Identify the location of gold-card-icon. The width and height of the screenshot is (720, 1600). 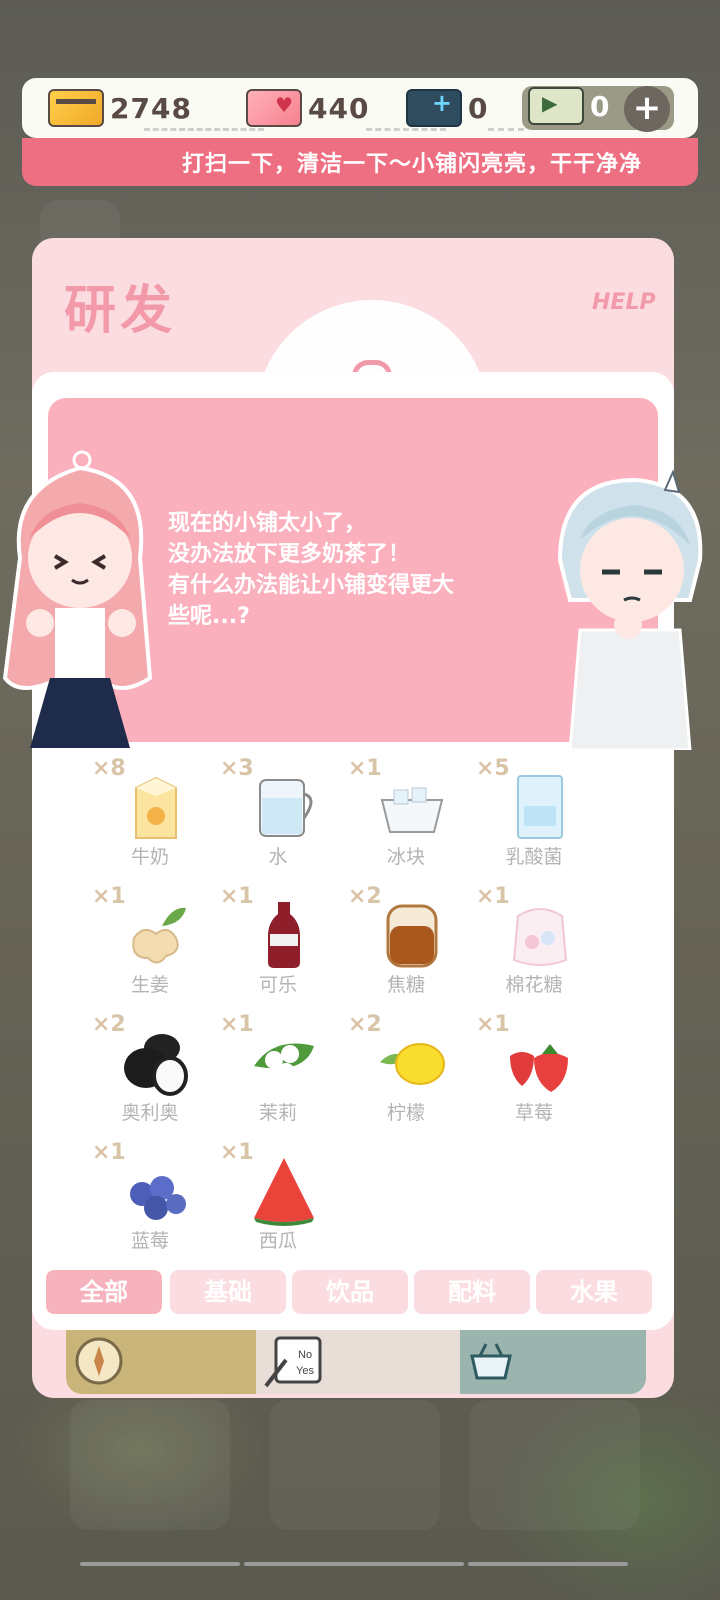
(76, 108).